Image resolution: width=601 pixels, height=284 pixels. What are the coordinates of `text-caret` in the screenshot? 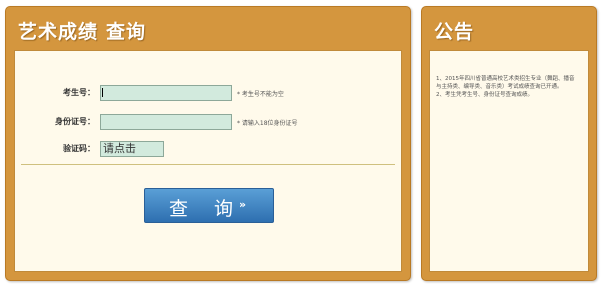 It's located at (102, 92).